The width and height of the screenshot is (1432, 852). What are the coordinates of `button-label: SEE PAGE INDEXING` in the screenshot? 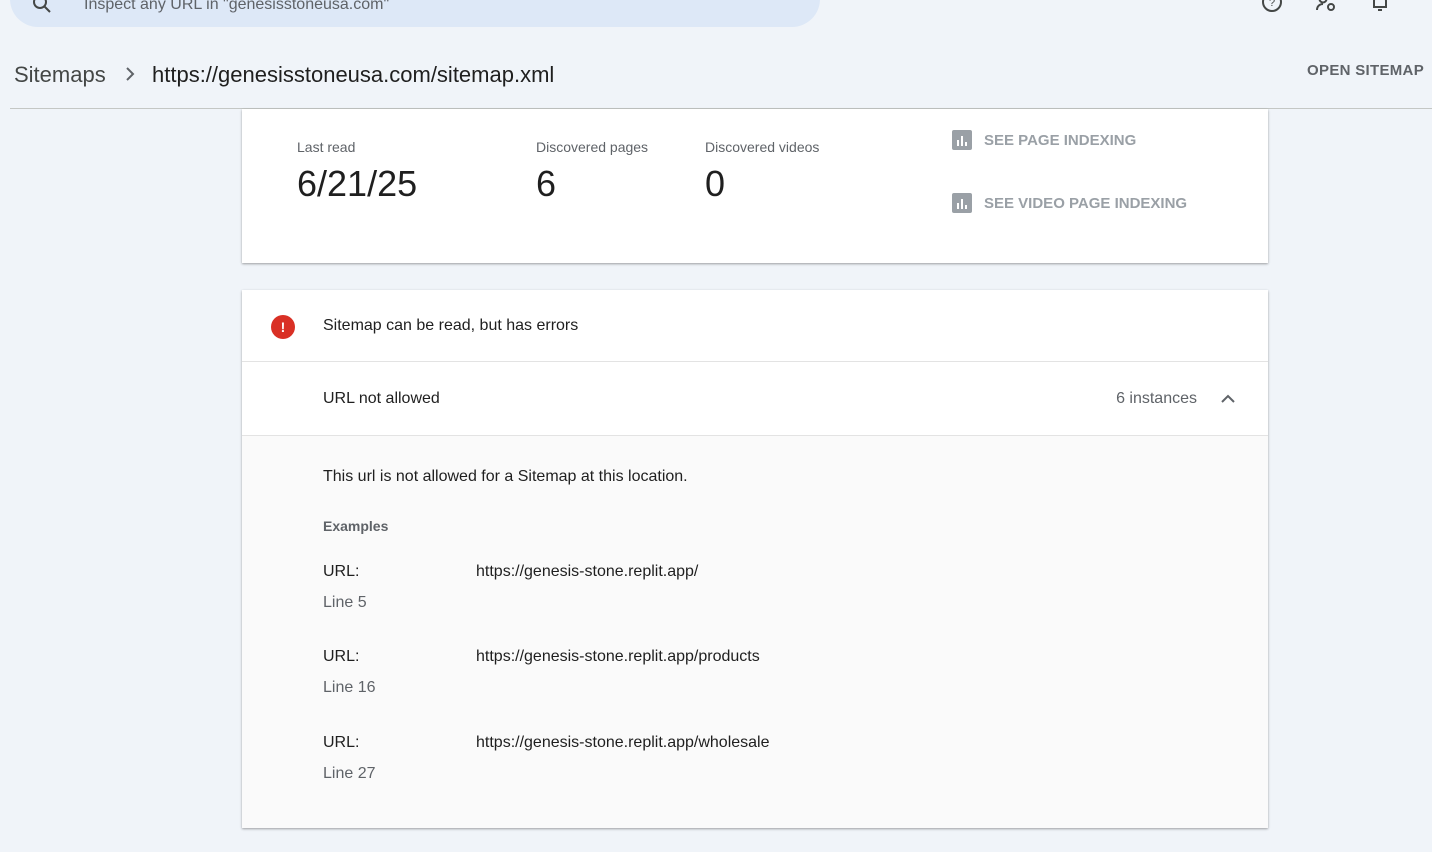 It's located at (1060, 140).